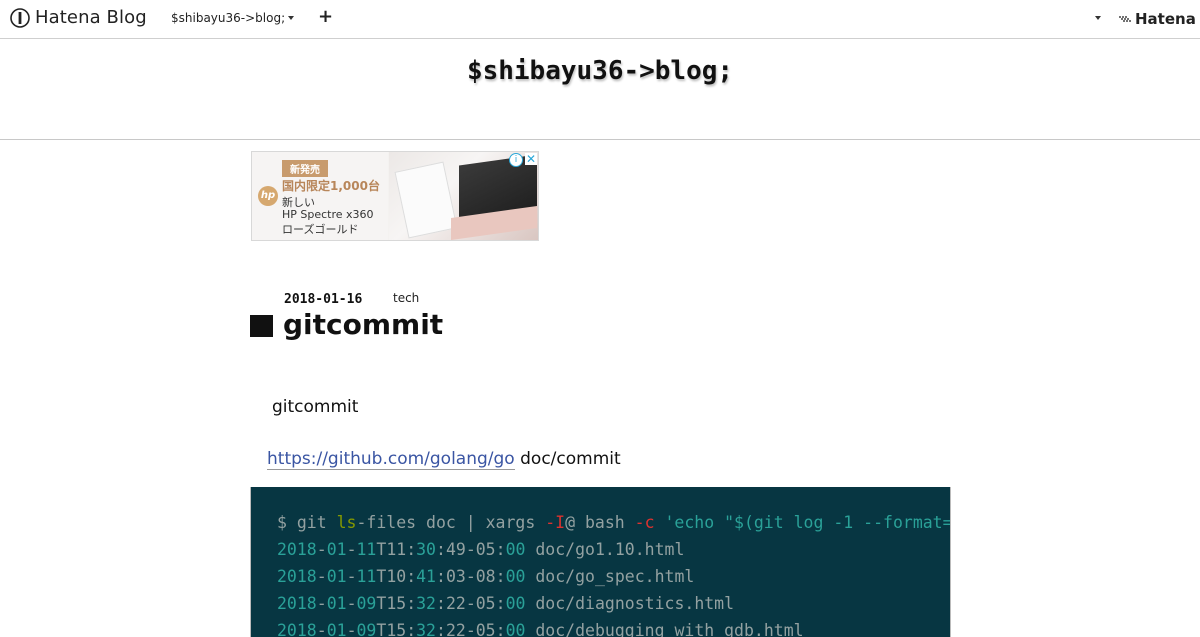 This screenshot has width=1200, height=637. I want to click on link-suffix-text: doc/commit, so click(567, 459).